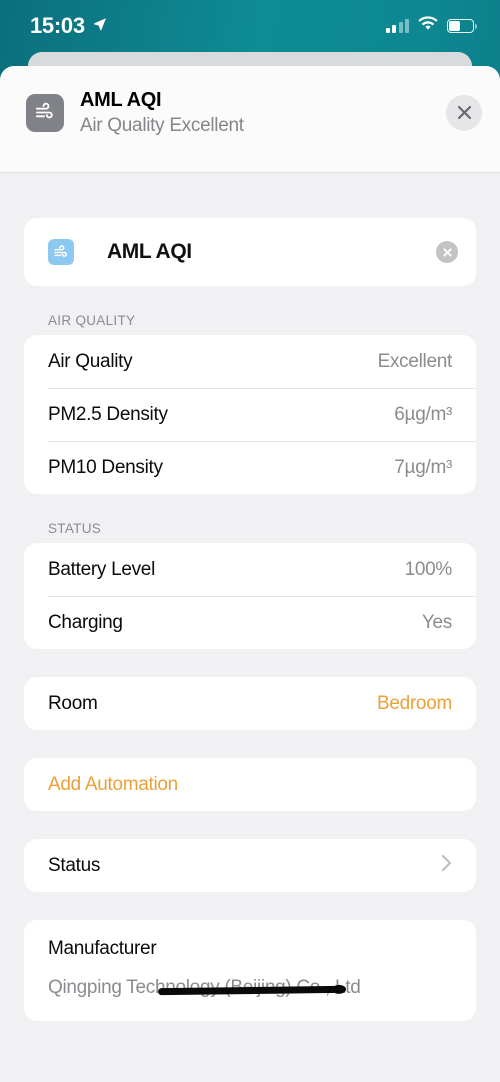  What do you see at coordinates (423, 467) in the screenshot?
I see `row-value: 7µg/m³` at bounding box center [423, 467].